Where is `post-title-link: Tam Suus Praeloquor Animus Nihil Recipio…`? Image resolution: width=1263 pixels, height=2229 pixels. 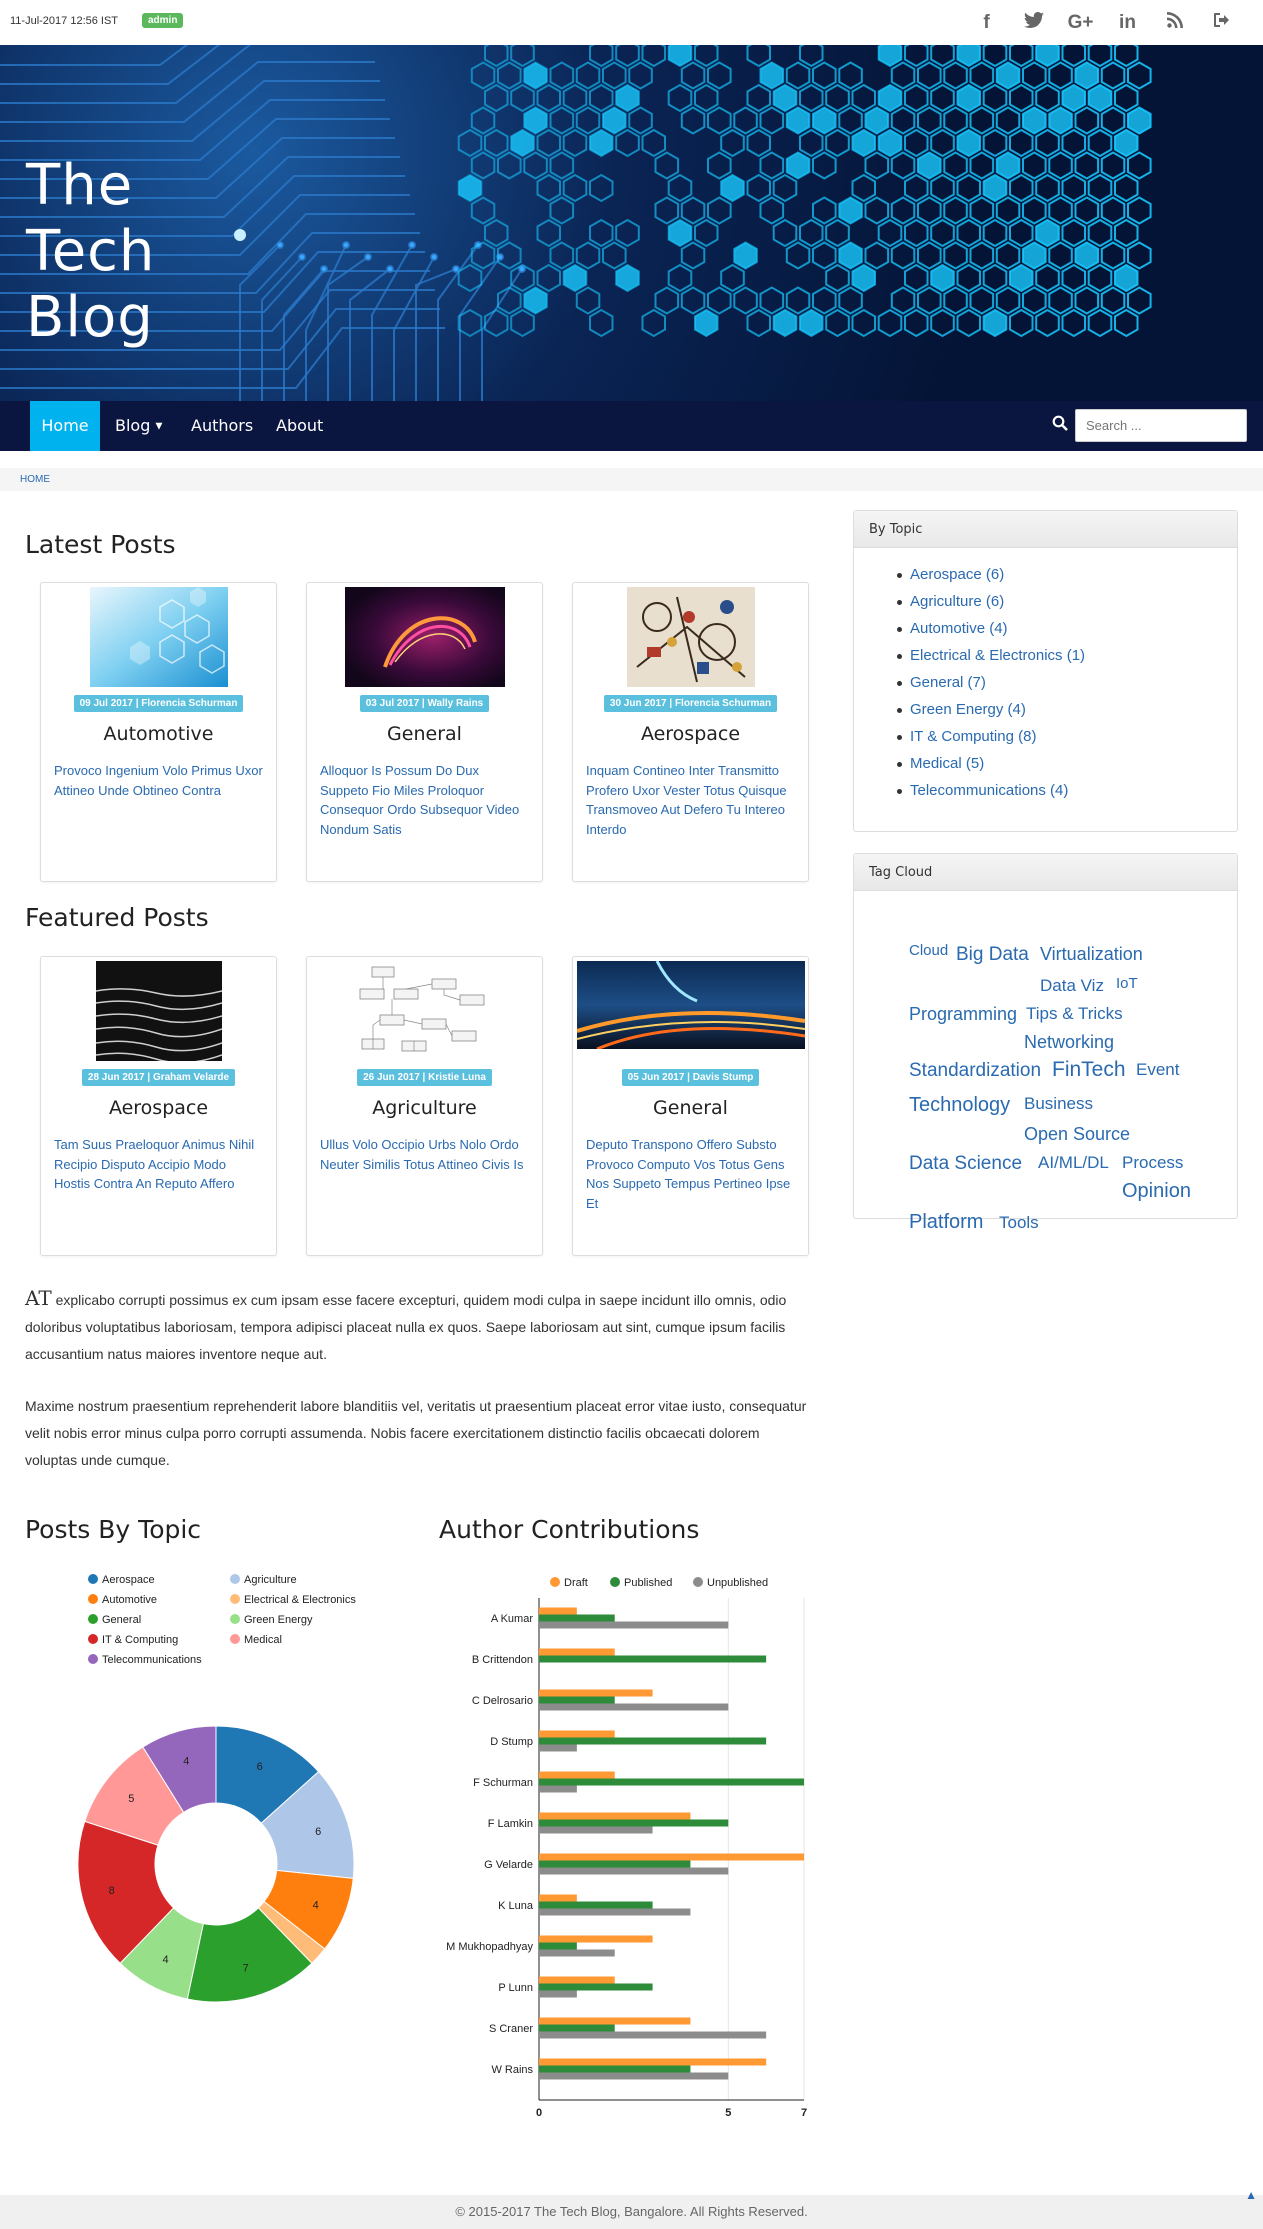 post-title-link: Tam Suus Praeloquor Animus Nihil Recipio… is located at coordinates (159, 1164).